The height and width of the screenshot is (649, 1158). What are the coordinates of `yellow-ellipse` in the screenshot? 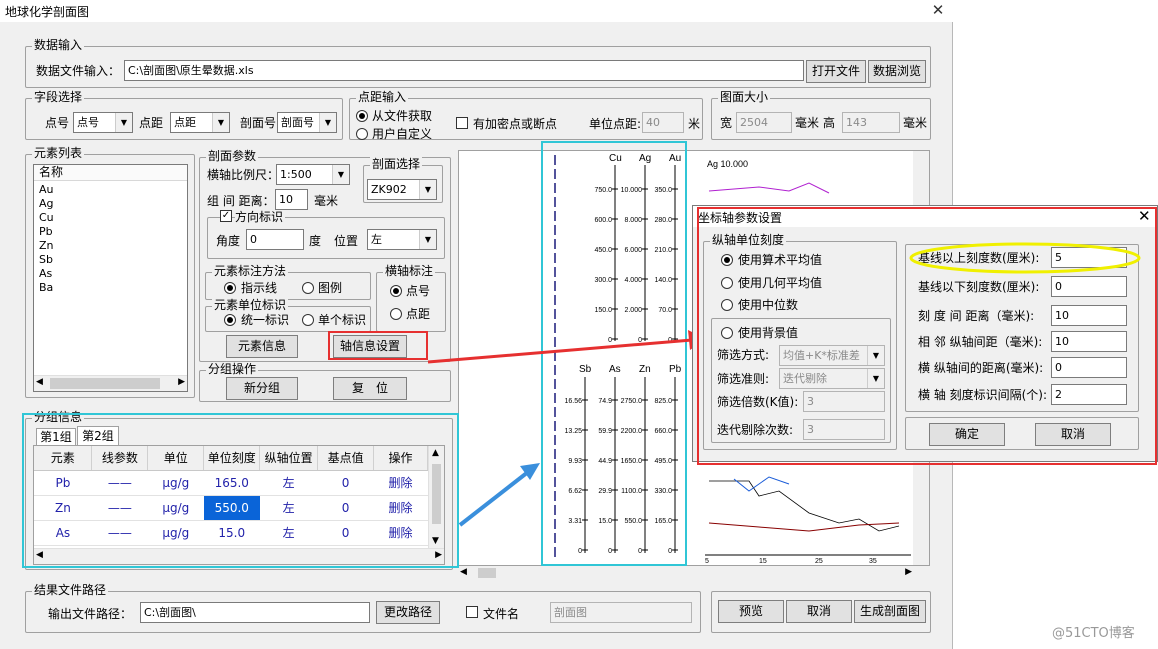 It's located at (1025, 258).